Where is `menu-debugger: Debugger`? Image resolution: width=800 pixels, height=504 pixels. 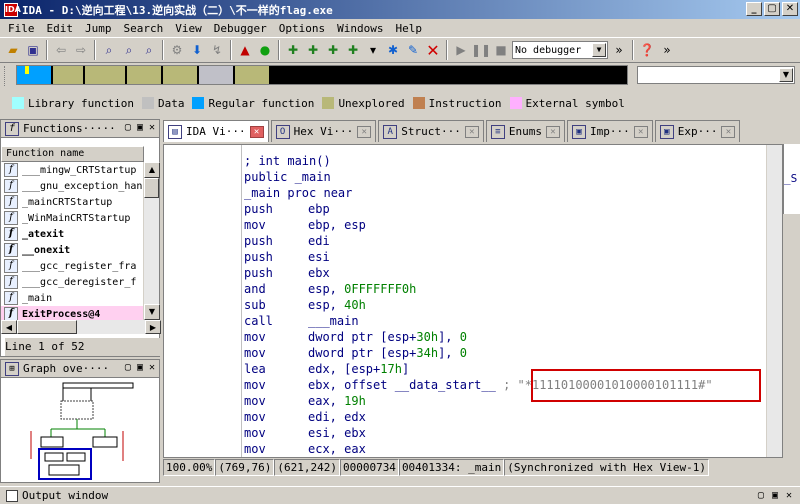
menu-debugger: Debugger is located at coordinates (240, 28).